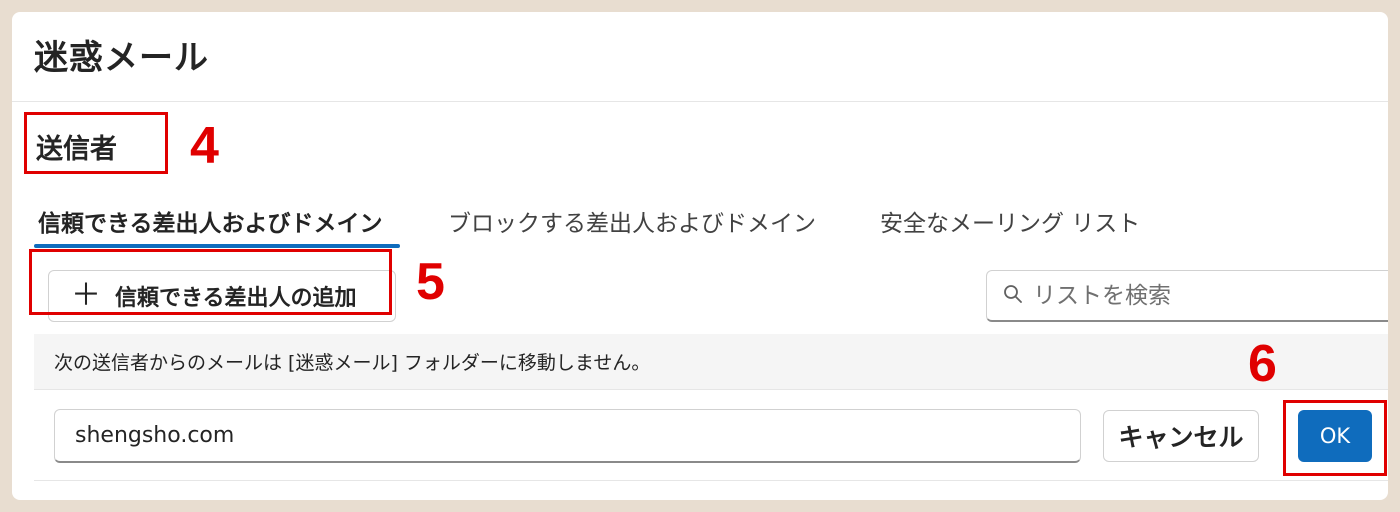  Describe the element at coordinates (632, 227) in the screenshot. I see `tab-blocked-senders: ブロックする差出人およびドメイン` at that location.